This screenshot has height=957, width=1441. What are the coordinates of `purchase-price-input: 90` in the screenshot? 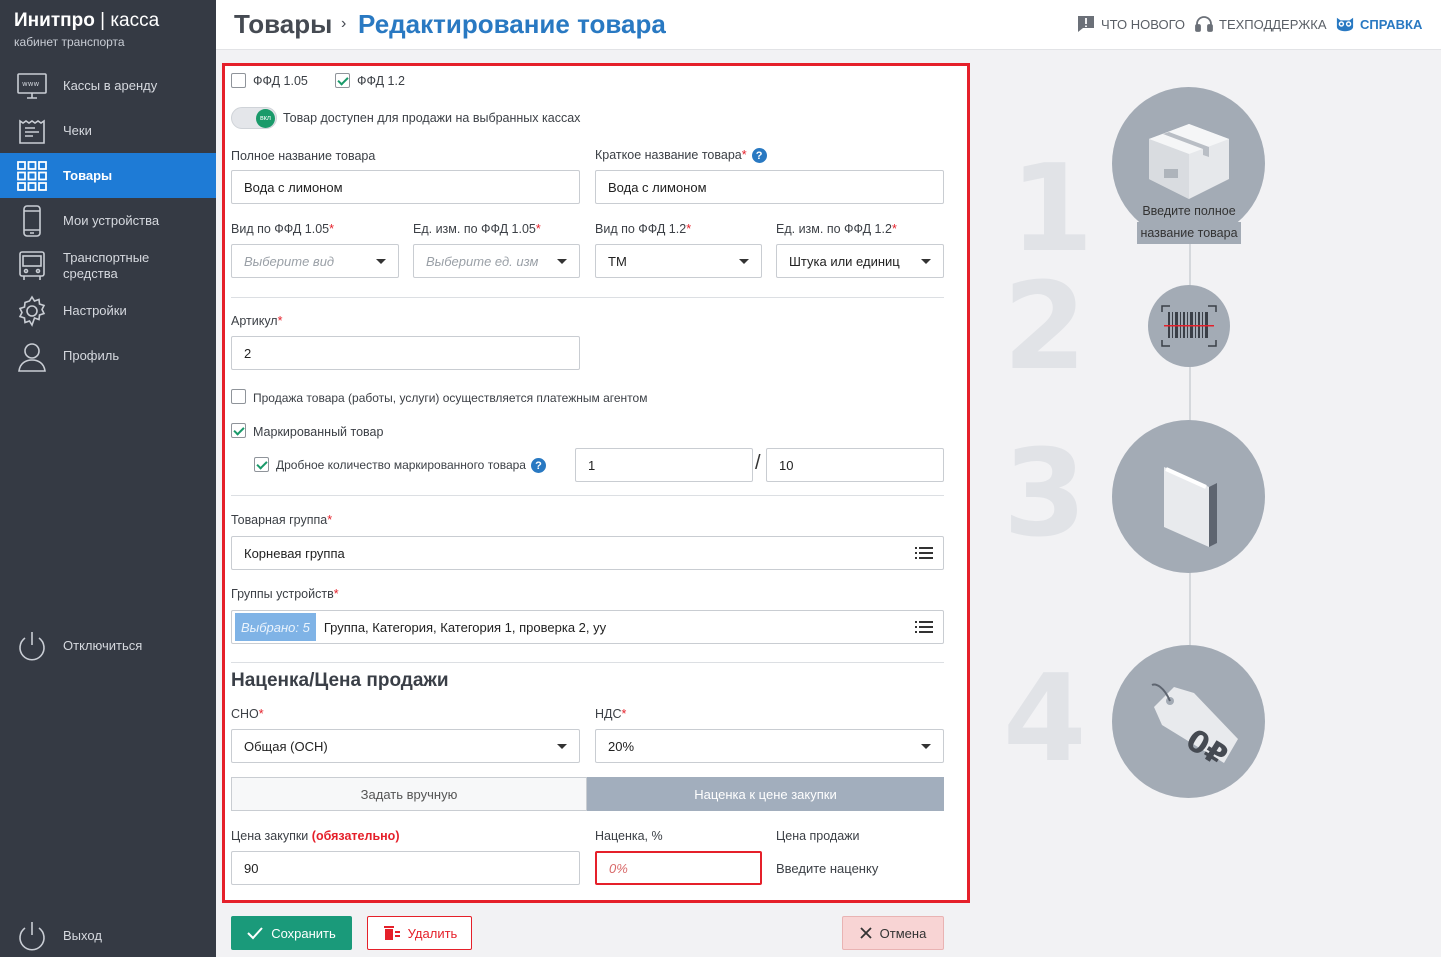 It's located at (405, 868).